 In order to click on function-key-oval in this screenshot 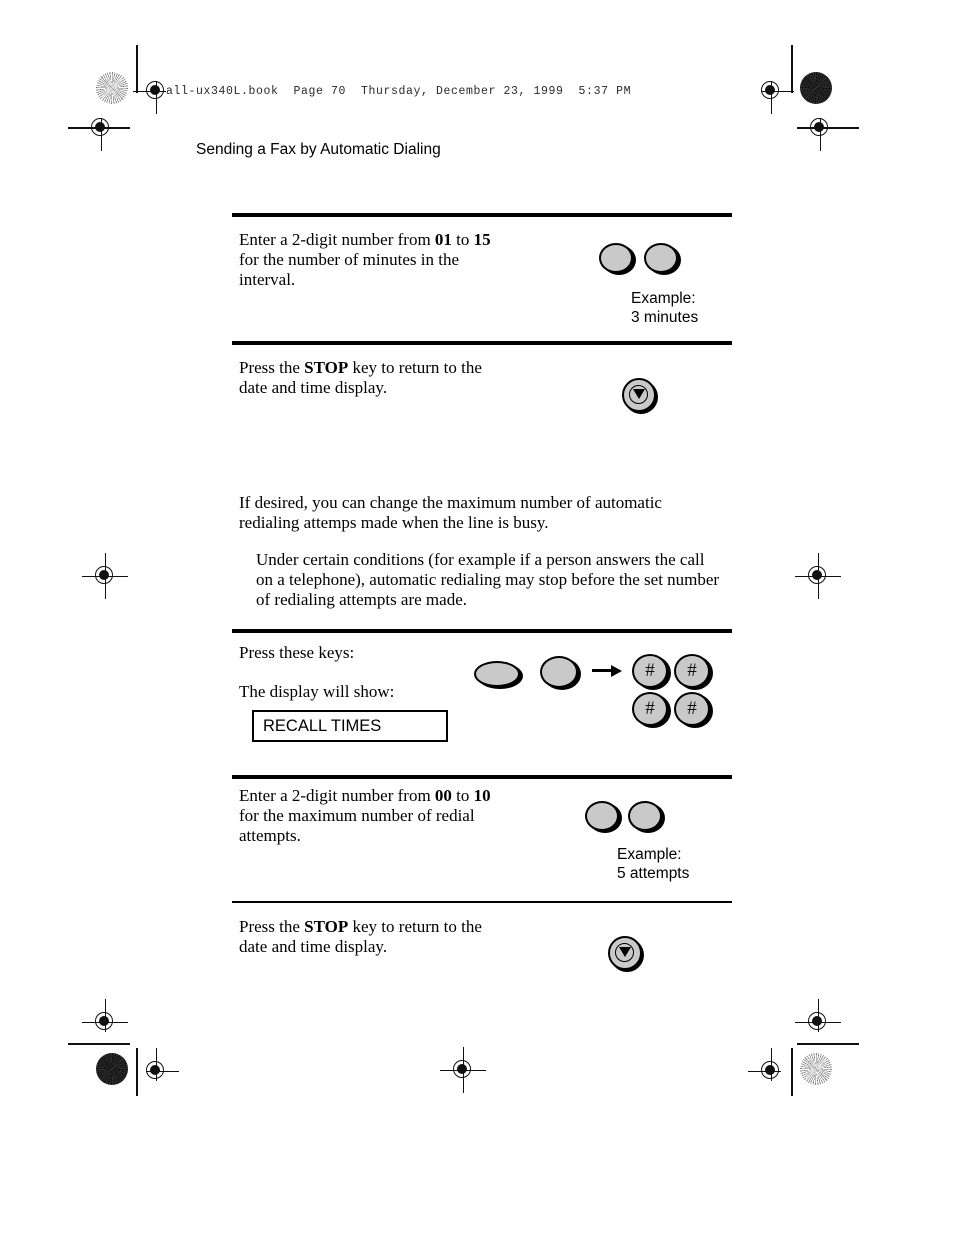, I will do `click(497, 674)`.